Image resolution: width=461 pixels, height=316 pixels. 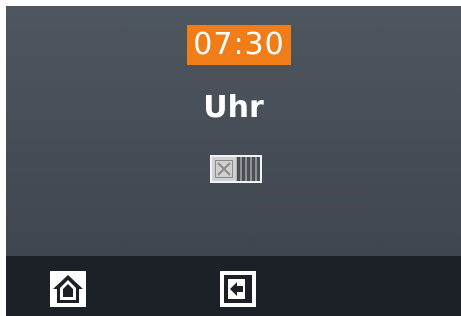 I want to click on home-button, so click(x=68, y=289).